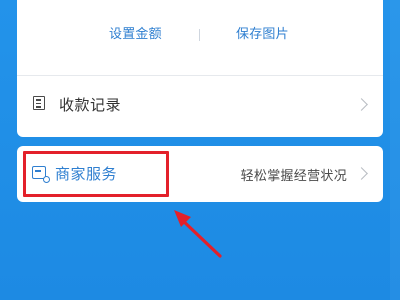 The width and height of the screenshot is (400, 300). I want to click on merchant-services-hint: 轻松掌握经营状况, so click(293, 176).